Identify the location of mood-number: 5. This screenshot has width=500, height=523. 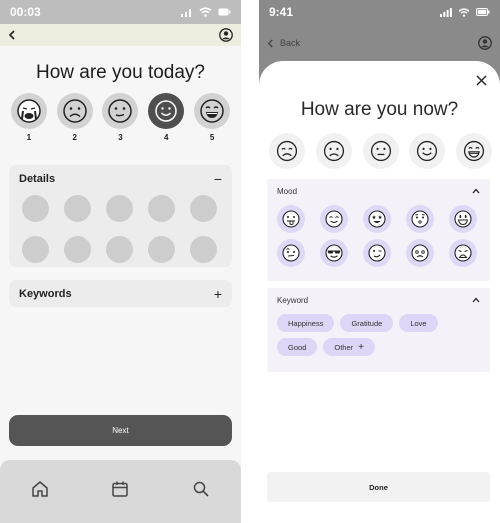
(212, 137).